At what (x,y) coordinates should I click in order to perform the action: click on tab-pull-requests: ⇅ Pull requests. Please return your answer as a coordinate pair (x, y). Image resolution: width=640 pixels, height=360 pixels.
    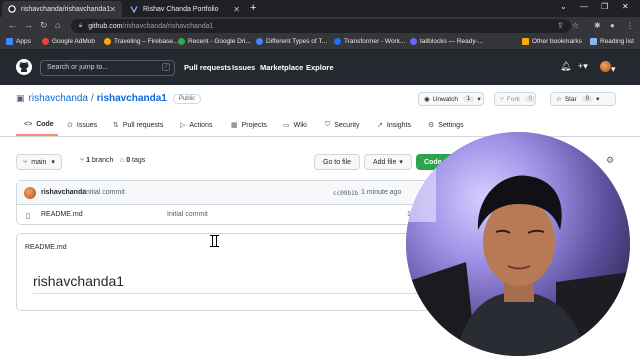
    Looking at the image, I should click on (138, 125).